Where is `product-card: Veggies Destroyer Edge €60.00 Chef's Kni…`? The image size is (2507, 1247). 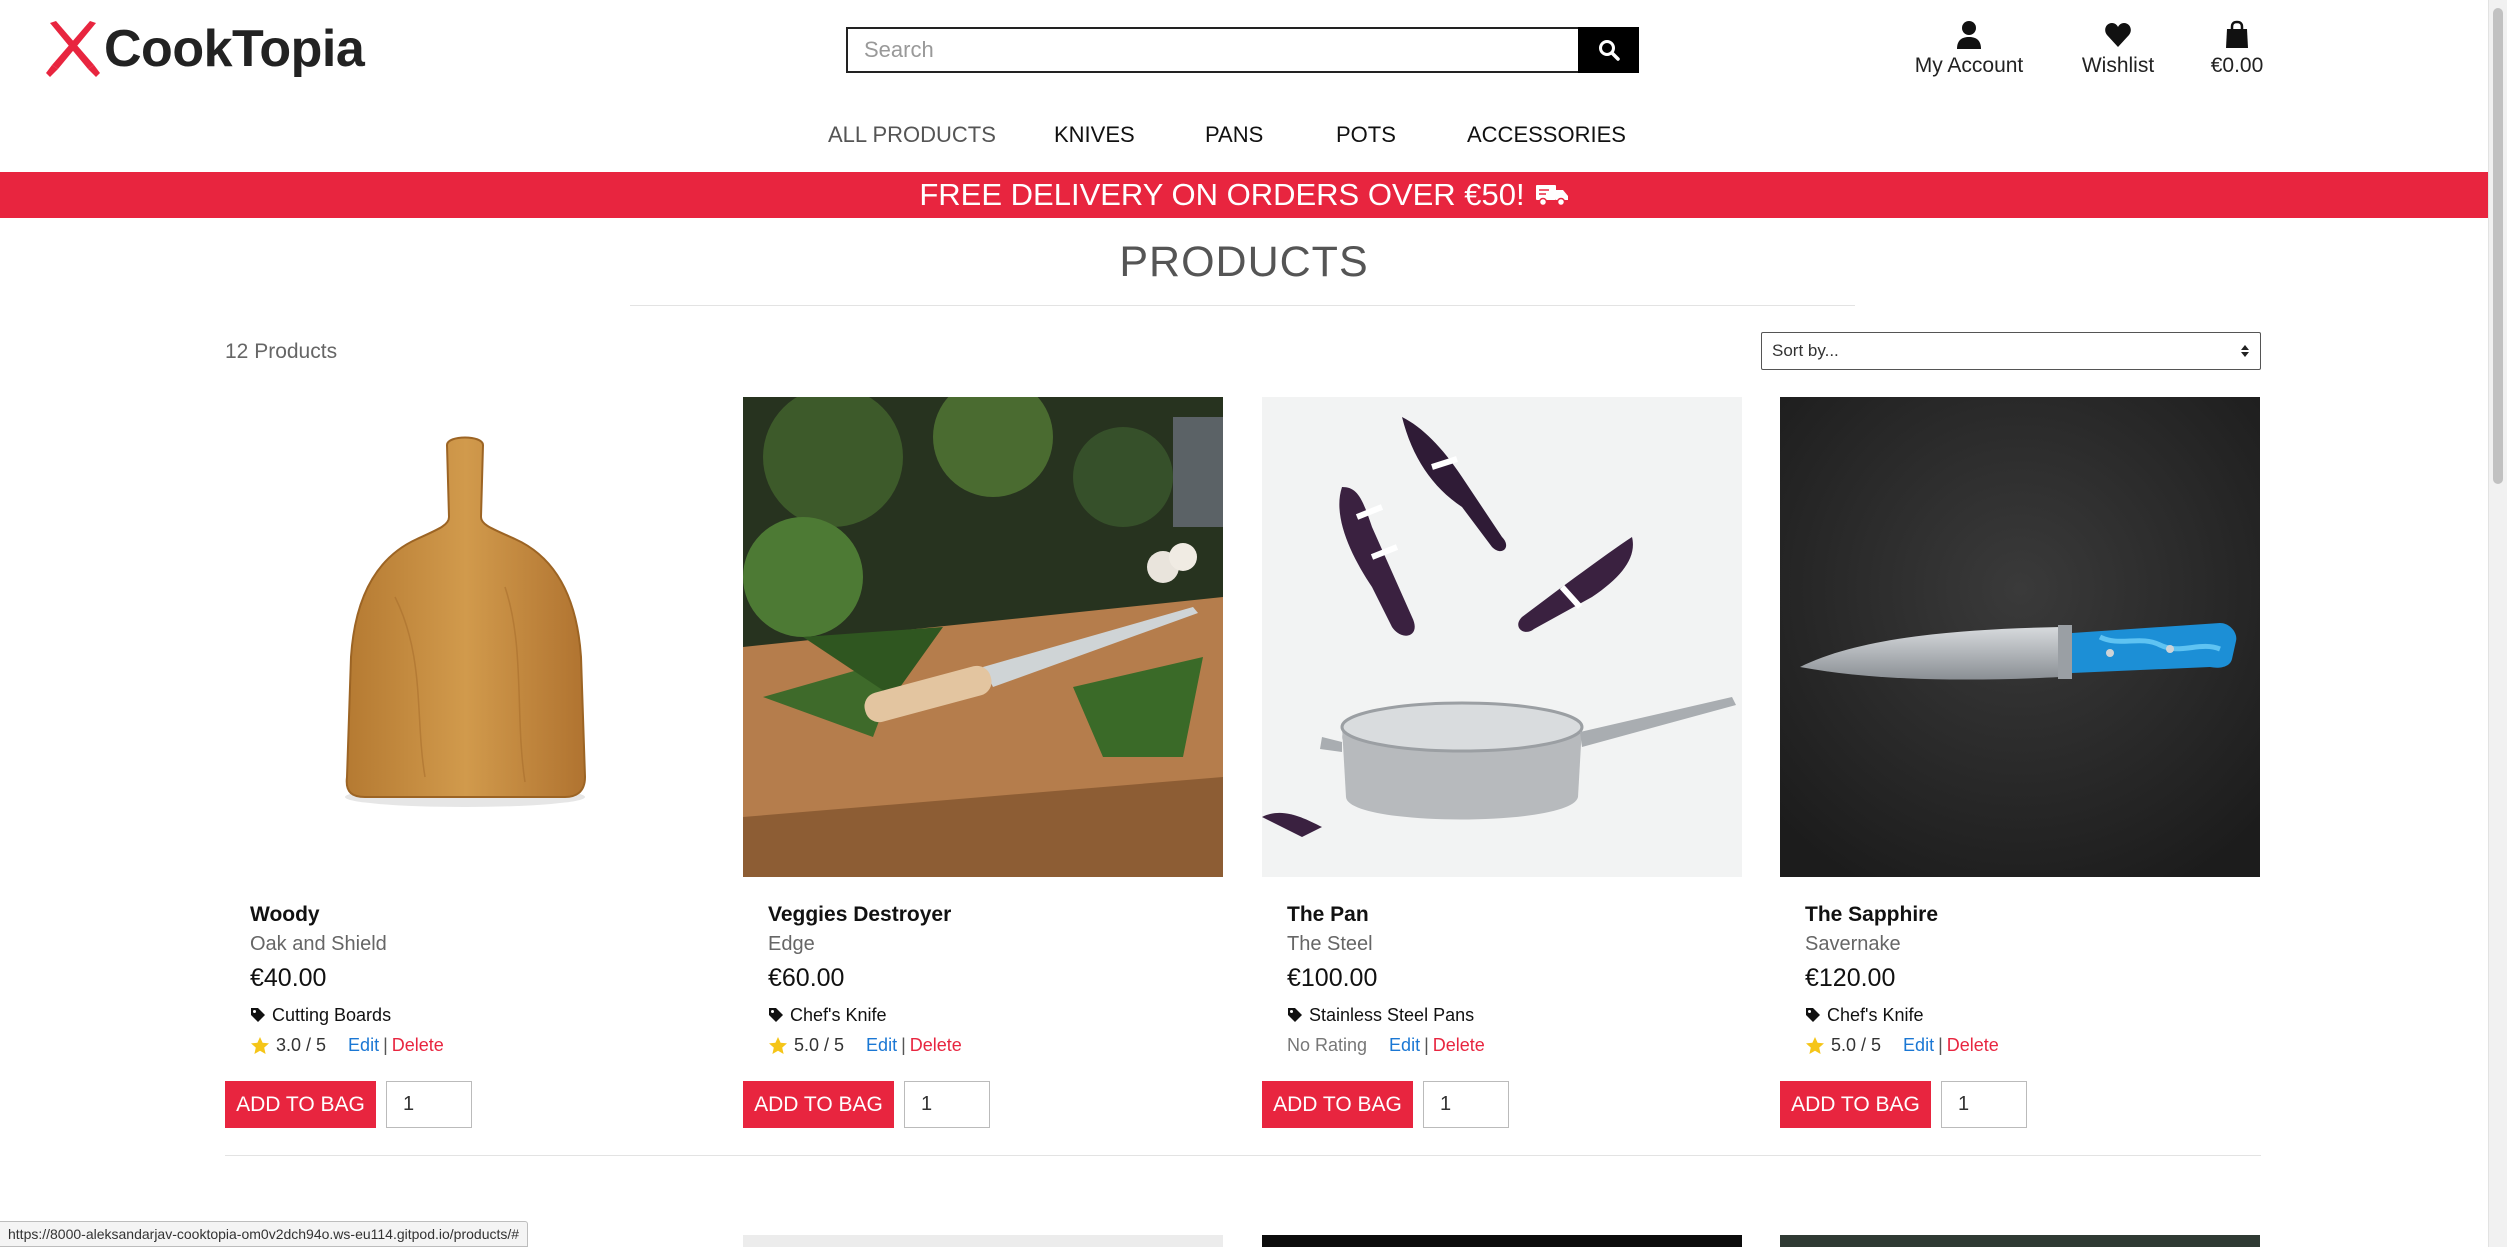 product-card: Veggies Destroyer Edge €60.00 Chef's Kni… is located at coordinates (983, 762).